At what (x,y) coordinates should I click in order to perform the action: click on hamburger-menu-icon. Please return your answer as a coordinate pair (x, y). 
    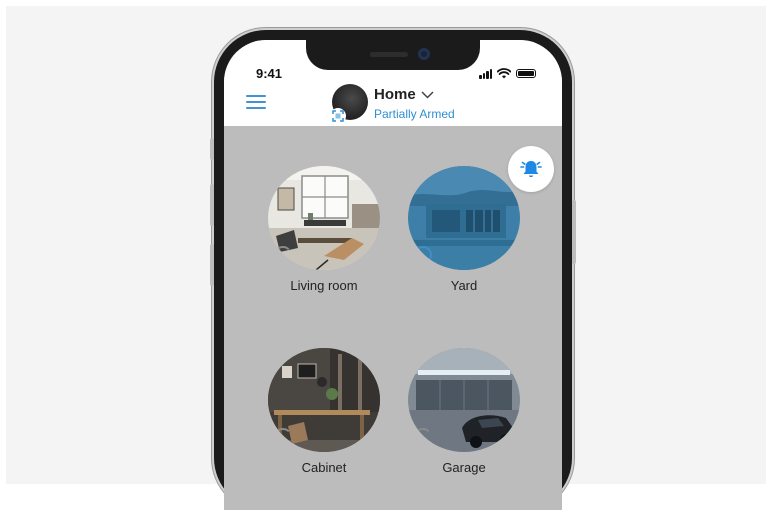
    Looking at the image, I should click on (257, 102).